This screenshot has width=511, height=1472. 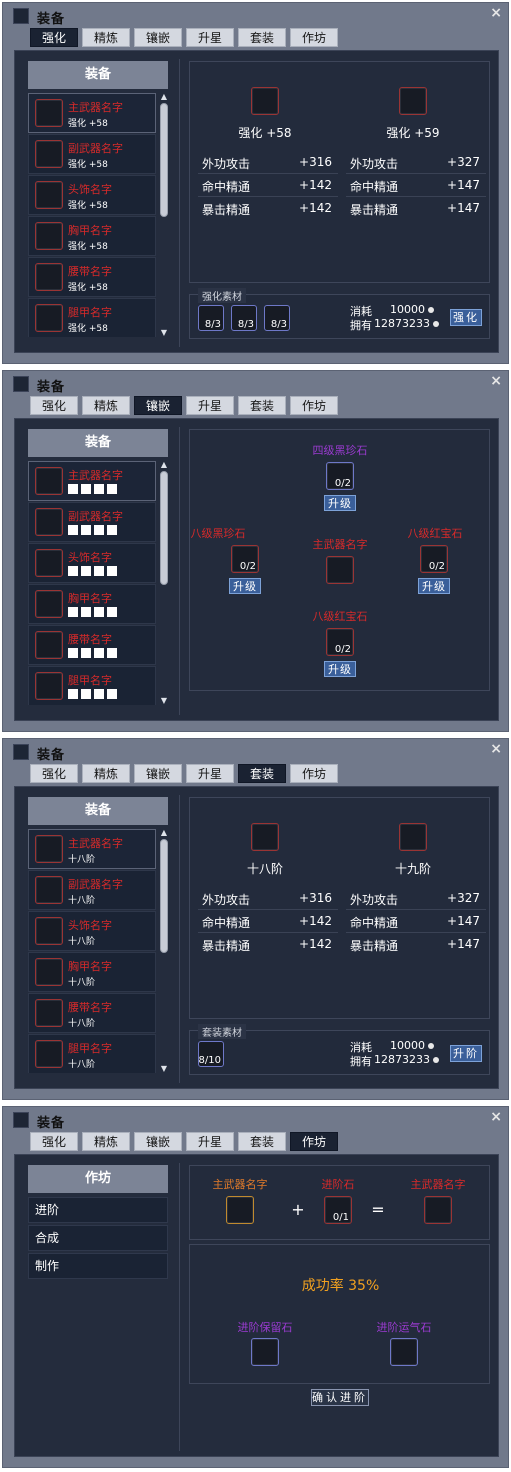 I want to click on cost-value: 10000, so click(x=412, y=309).